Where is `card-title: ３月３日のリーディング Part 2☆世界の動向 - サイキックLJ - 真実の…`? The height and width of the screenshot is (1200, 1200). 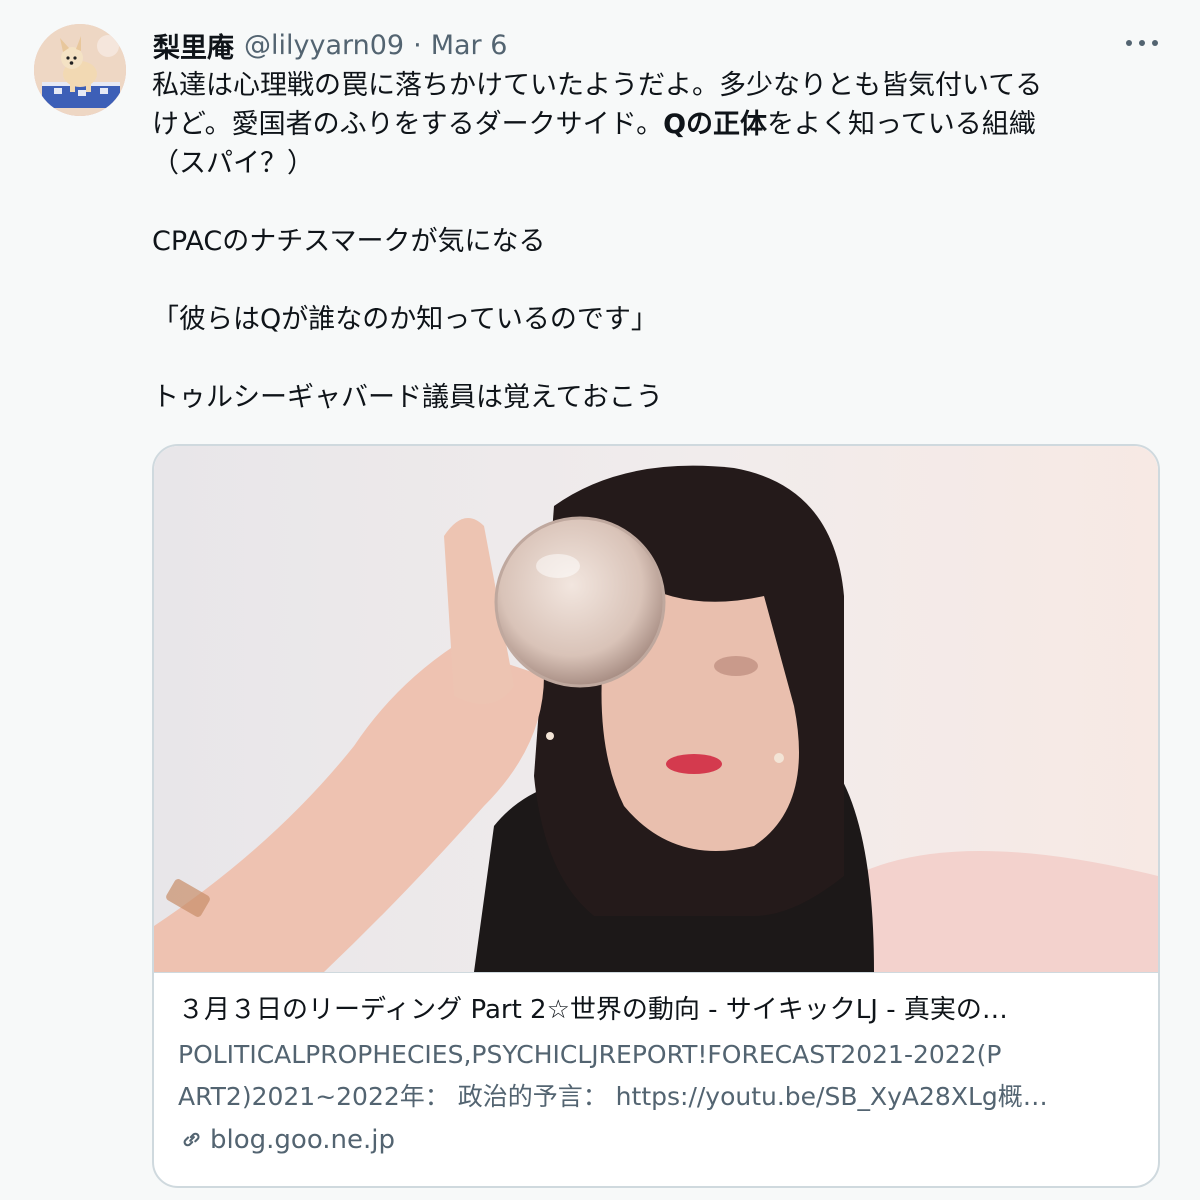
card-title: ３月３日のリーディング Part 2☆世界の動向 - サイキックLJ - 真実の… is located at coordinates (658, 1010).